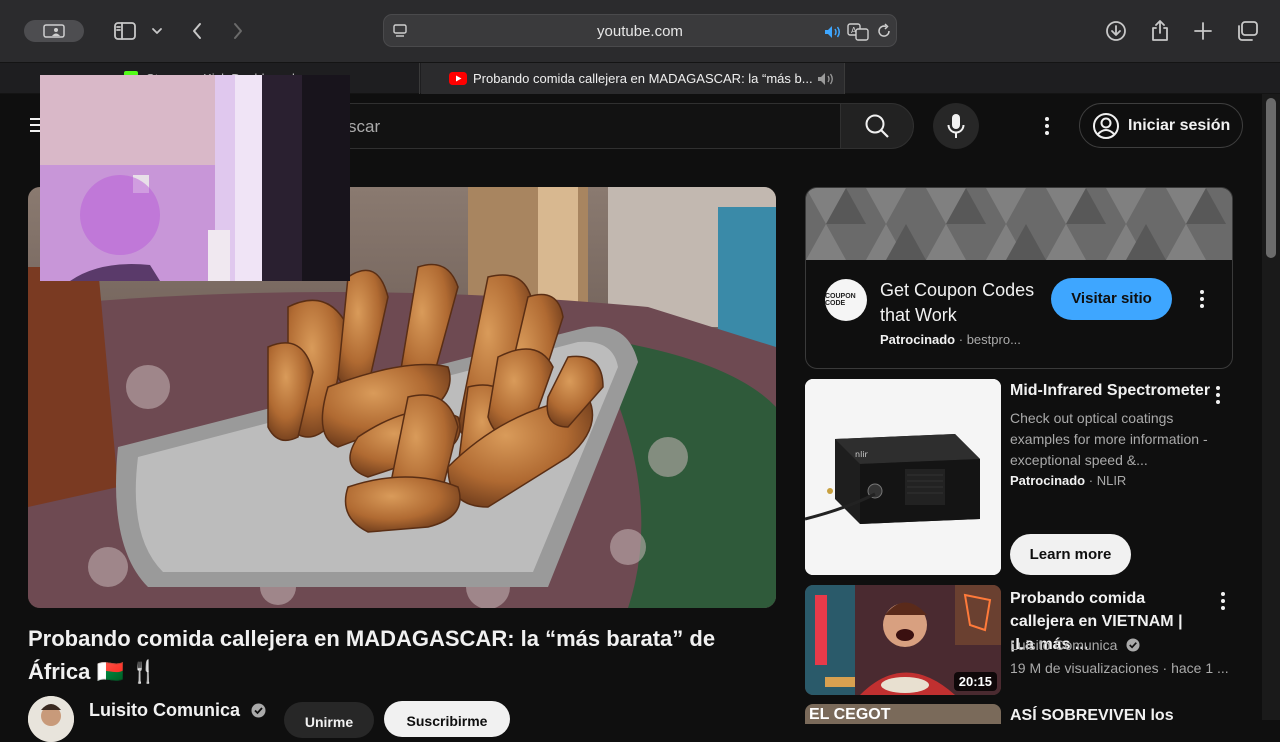  I want to click on sidebar-toggle-button, so click(125, 31).